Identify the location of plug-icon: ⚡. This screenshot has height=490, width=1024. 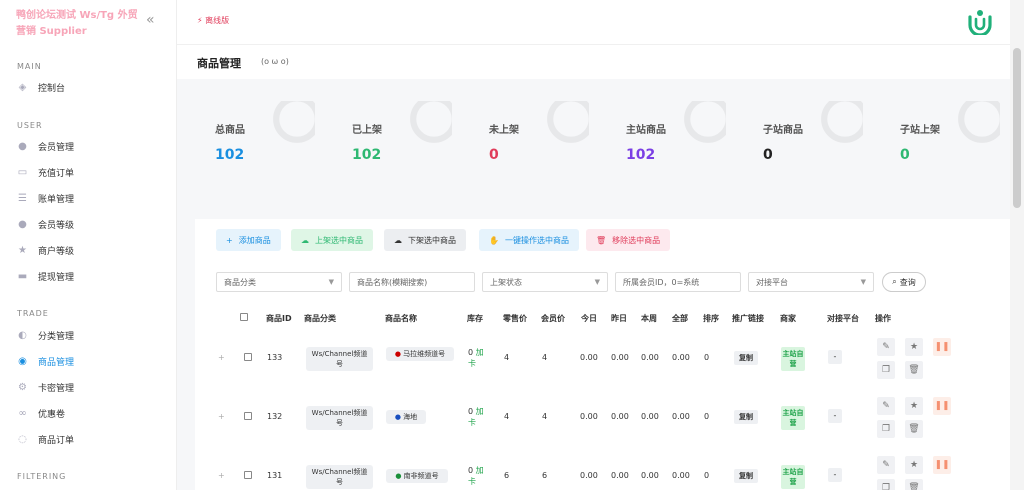
(200, 20).